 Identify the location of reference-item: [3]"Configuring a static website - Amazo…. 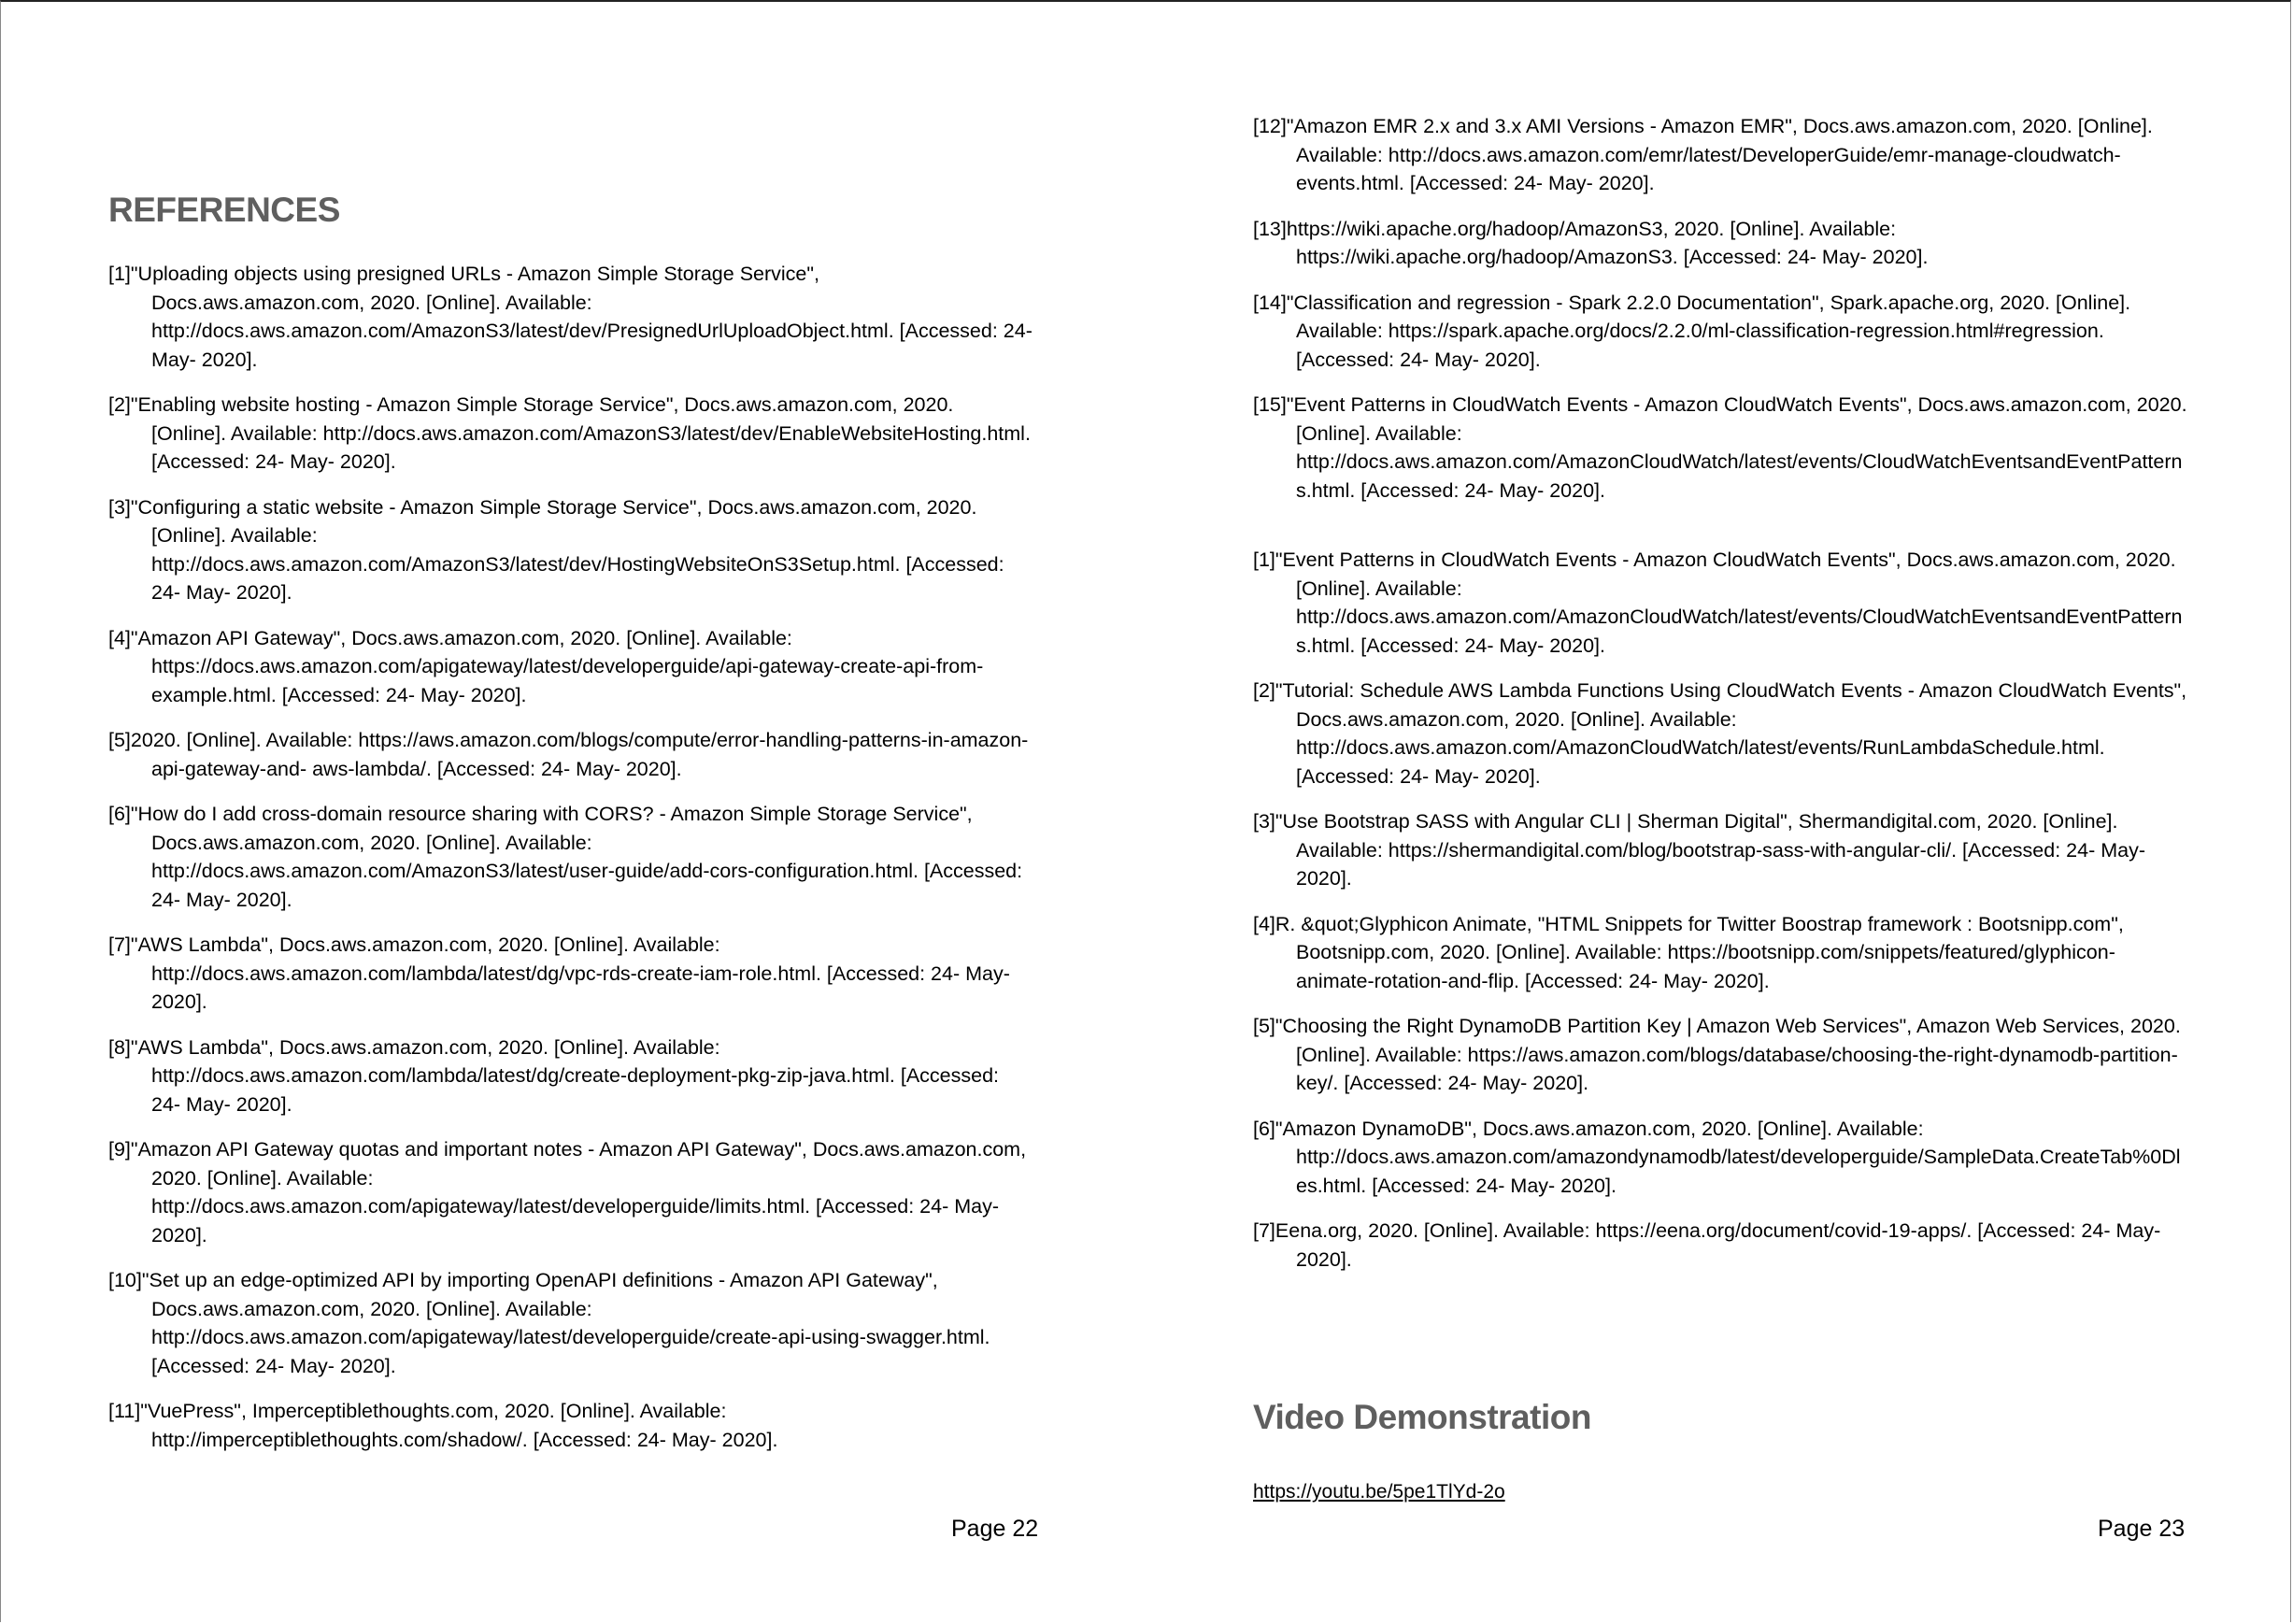
(556, 550).